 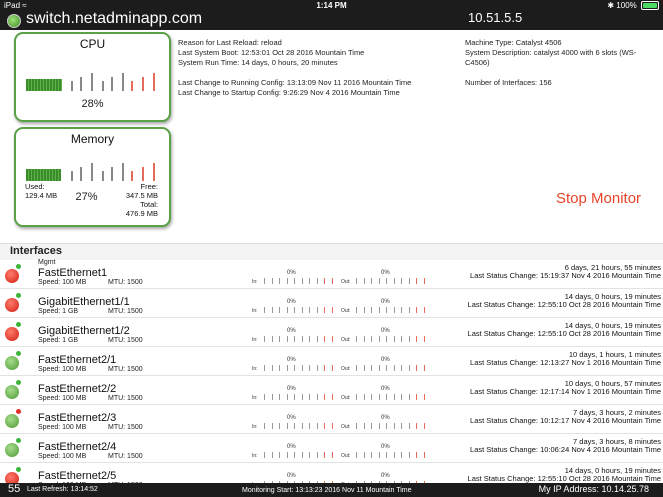 What do you see at coordinates (43, 175) in the screenshot?
I see `gauge-fill` at bounding box center [43, 175].